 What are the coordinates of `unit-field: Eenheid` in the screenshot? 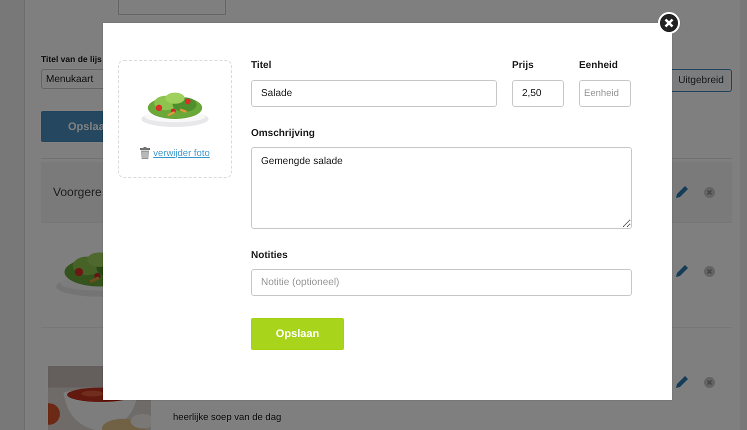 It's located at (605, 93).